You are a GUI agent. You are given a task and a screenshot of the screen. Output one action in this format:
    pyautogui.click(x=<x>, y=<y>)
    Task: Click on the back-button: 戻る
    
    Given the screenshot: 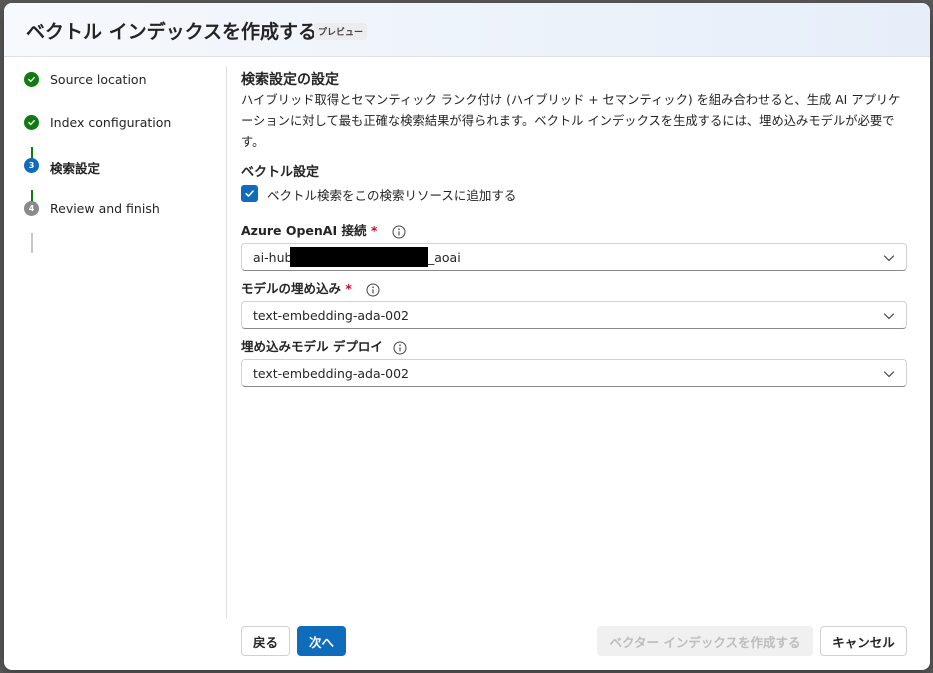 What is the action you would take?
    pyautogui.click(x=265, y=641)
    